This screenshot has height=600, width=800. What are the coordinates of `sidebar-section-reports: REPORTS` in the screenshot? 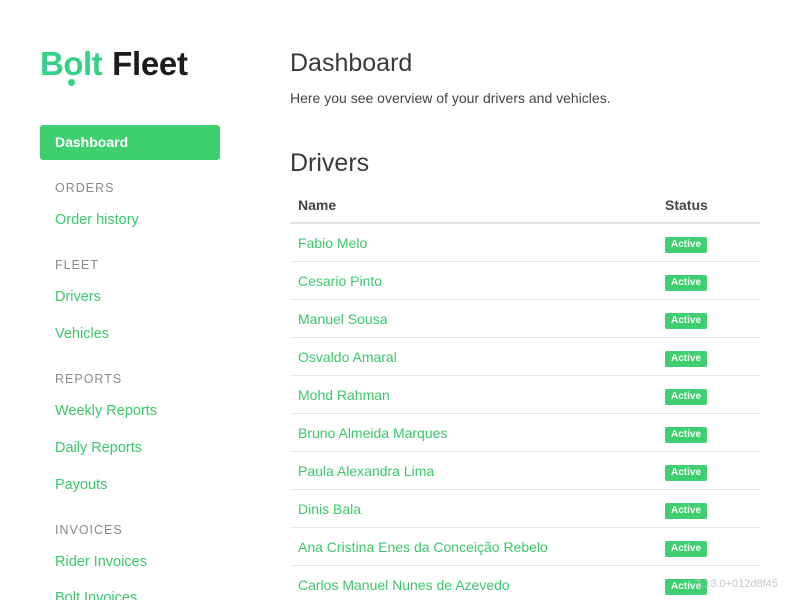 It's located at (89, 379).